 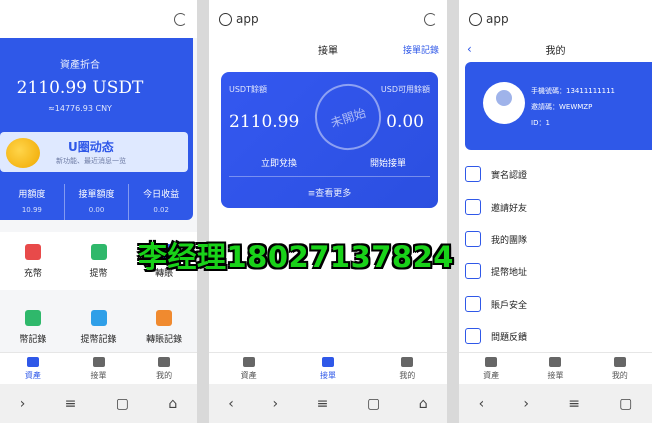 I want to click on banner-subtitle: 新功能、最近消息一览, so click(x=91, y=161).